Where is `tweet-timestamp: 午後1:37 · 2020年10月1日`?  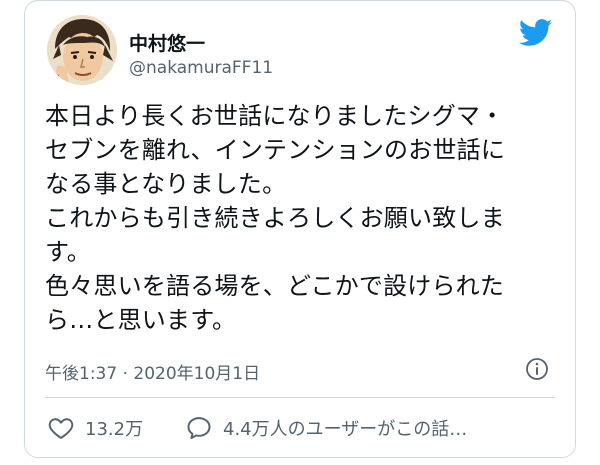
tweet-timestamp: 午後1:37 · 2020年10月1日 is located at coordinates (152, 371).